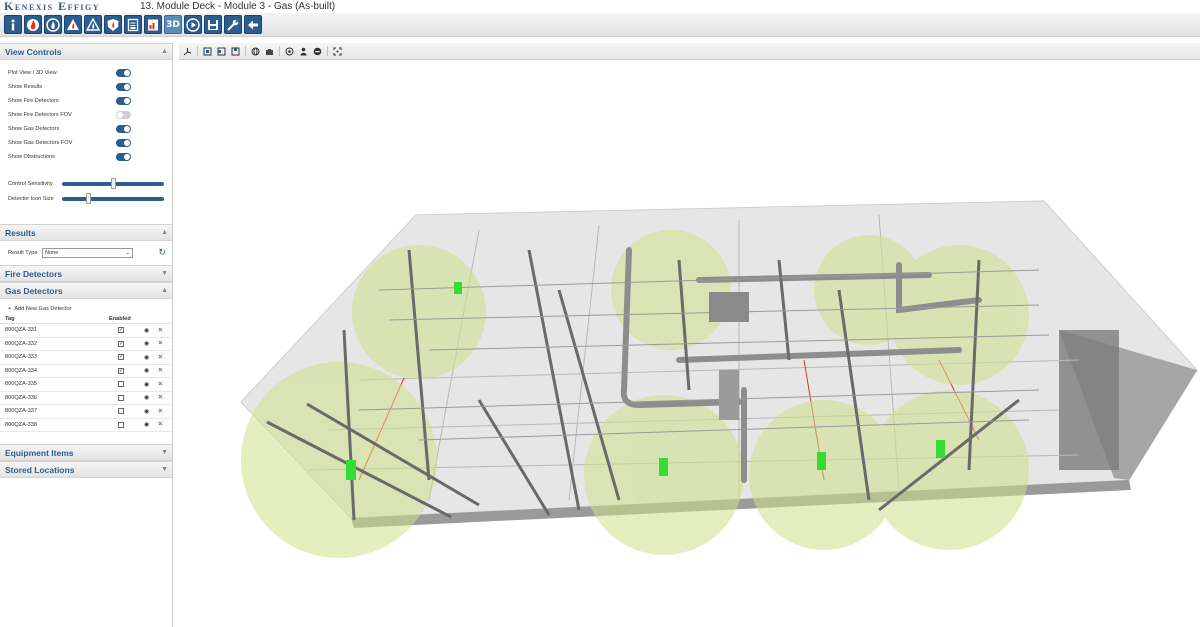 The image size is (1200, 627). What do you see at coordinates (113, 198) in the screenshot?
I see `detector-icon-size-slider` at bounding box center [113, 198].